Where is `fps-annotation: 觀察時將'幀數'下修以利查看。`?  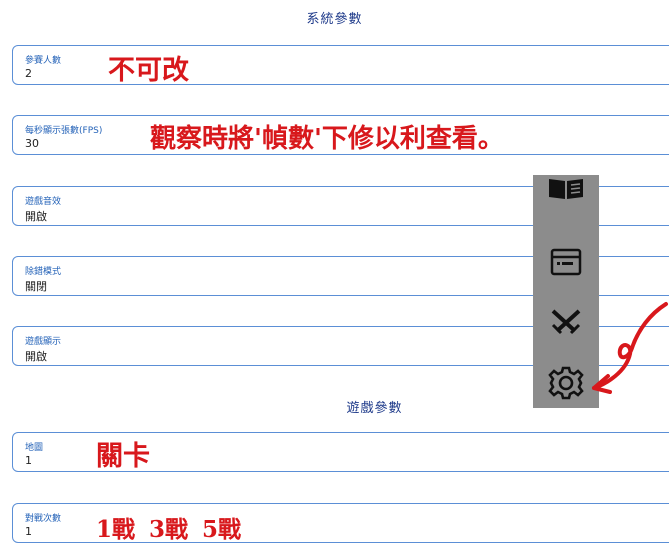 fps-annotation: 觀察時將'幀數'下修以利查看。 is located at coordinates (327, 139).